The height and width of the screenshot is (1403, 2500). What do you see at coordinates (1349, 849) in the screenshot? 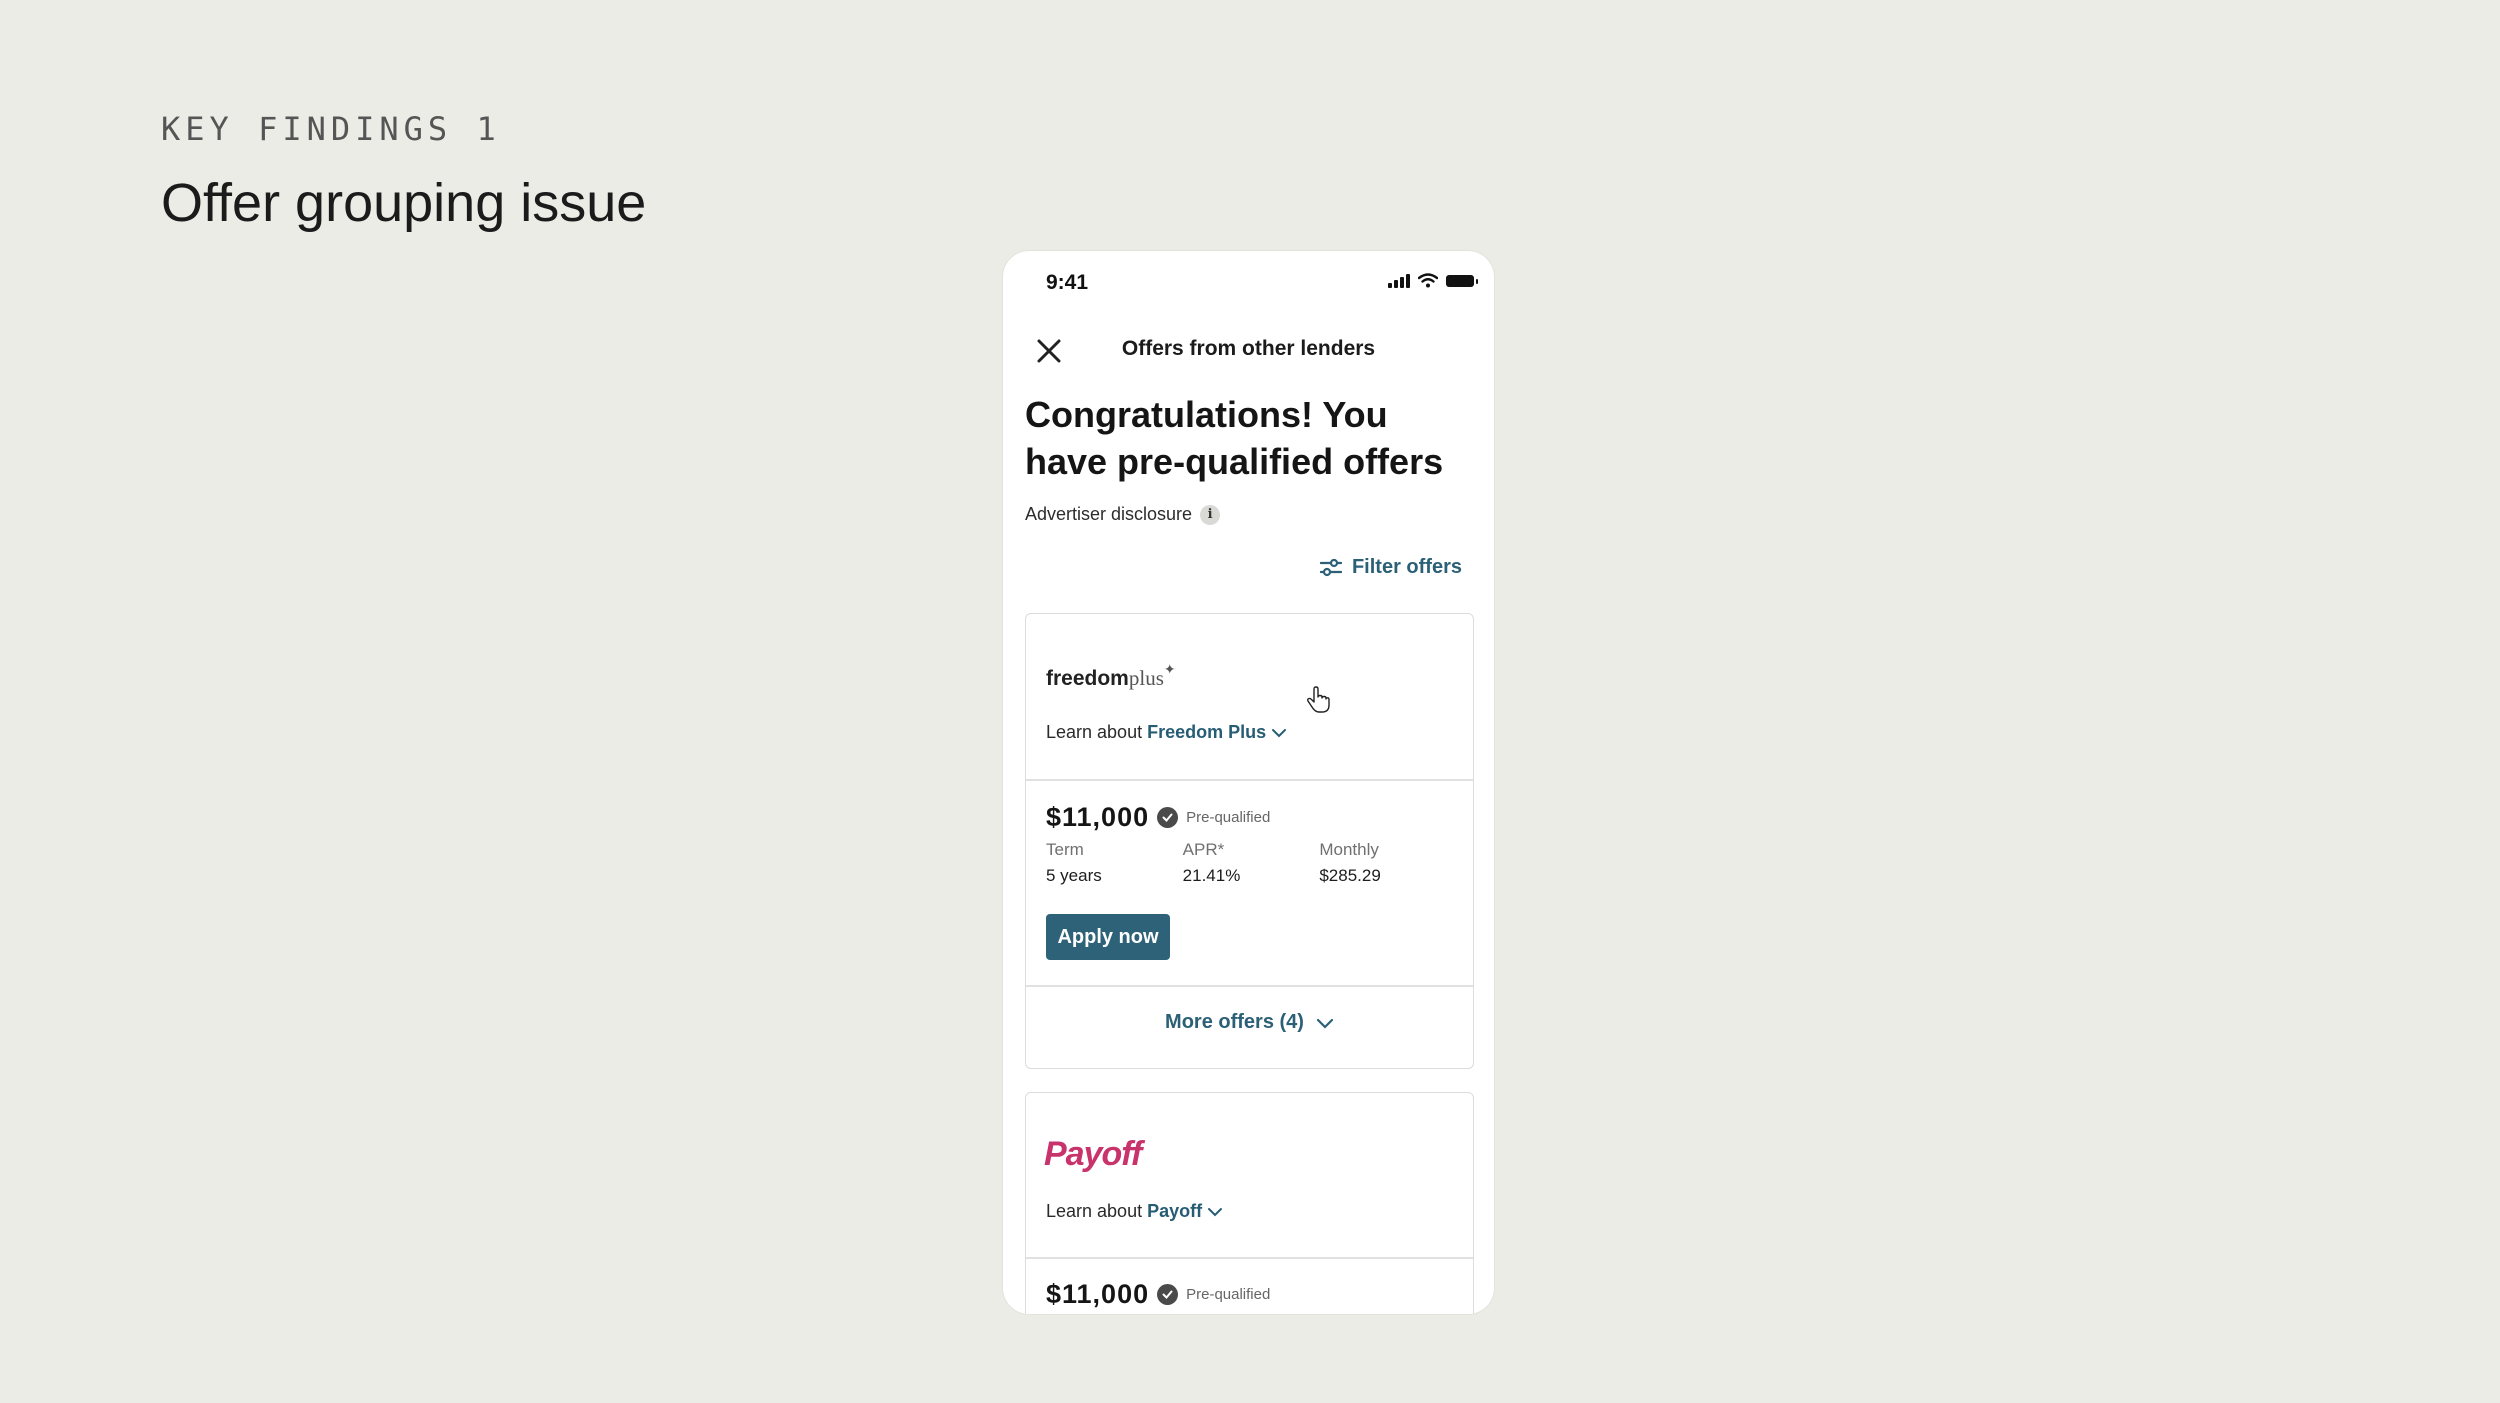
I see `monthly-label: Monthly` at bounding box center [1349, 849].